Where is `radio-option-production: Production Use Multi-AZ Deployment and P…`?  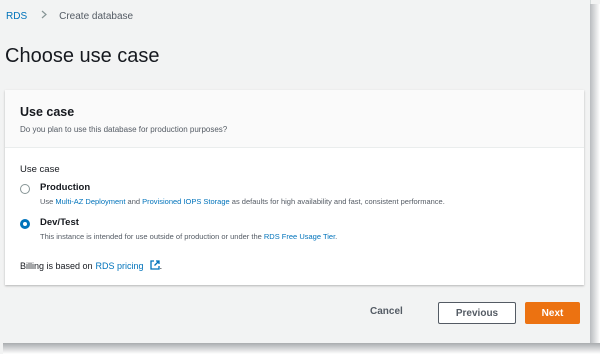
radio-option-production: Production Use Multi-AZ Deployment and P… is located at coordinates (232, 194).